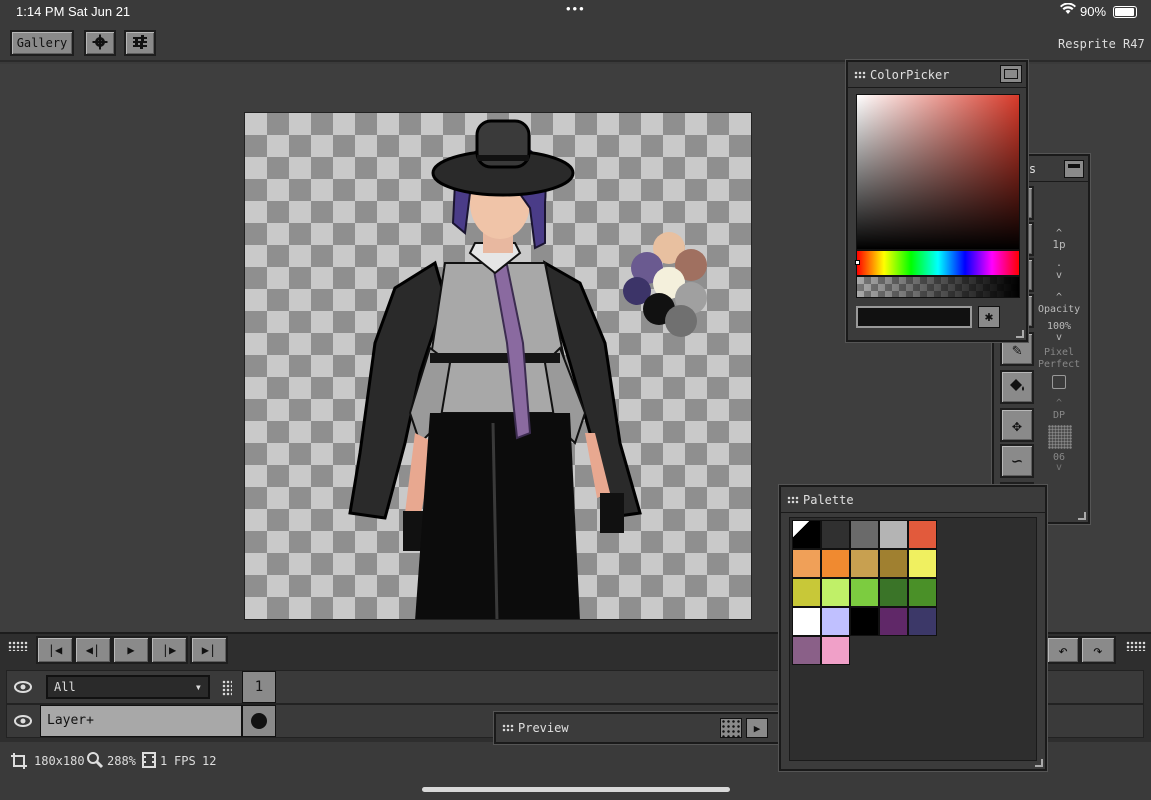  I want to click on home-indicator, so click(576, 789).